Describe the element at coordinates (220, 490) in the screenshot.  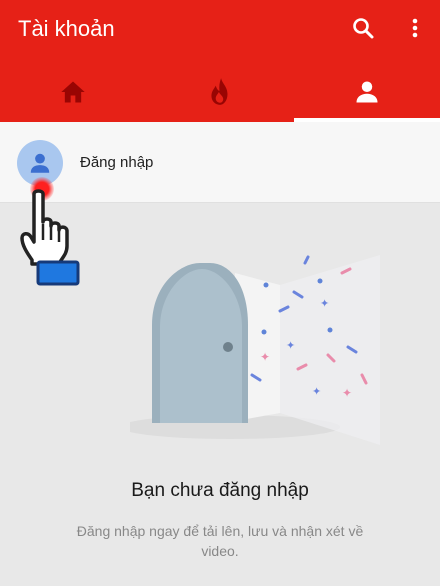
I see `empty-state-title: Bạn chưa đăng nhập` at that location.